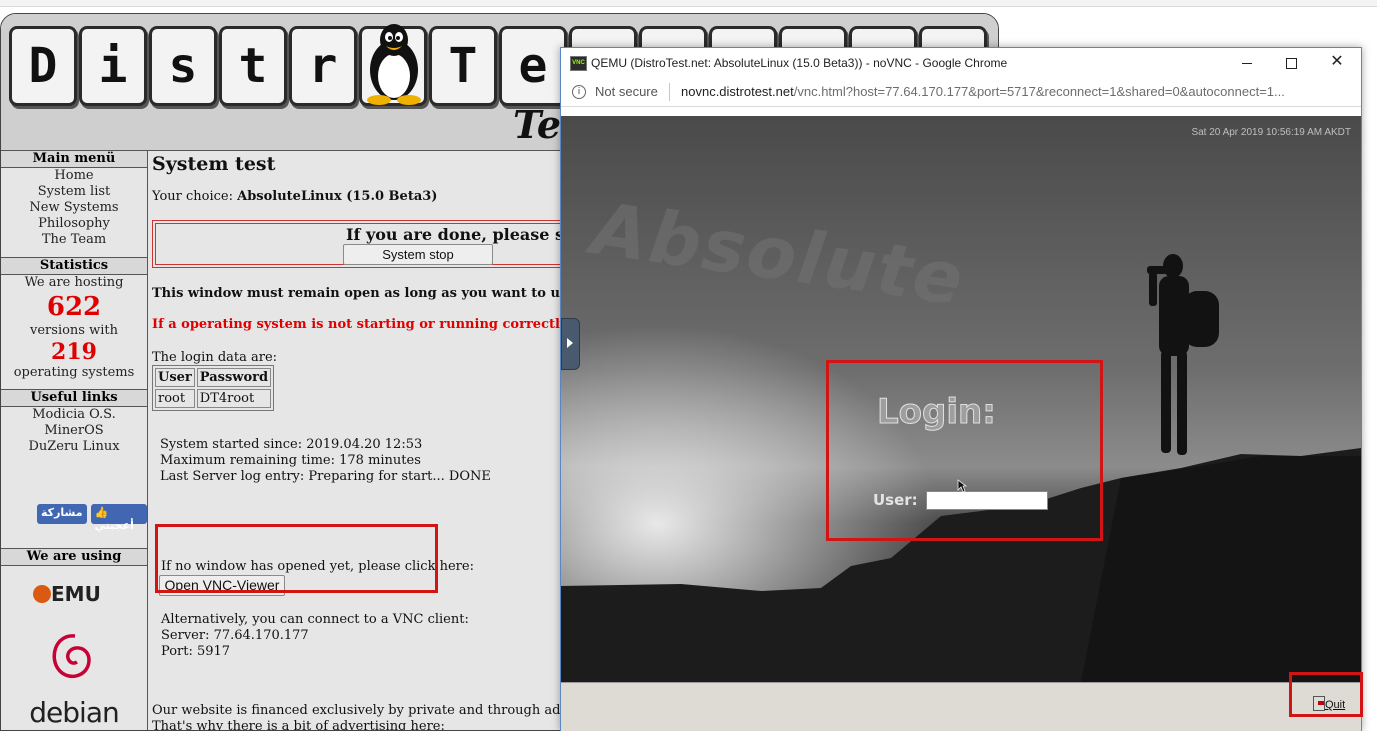 The image size is (1377, 731). I want to click on desktop-clock: Sat 20 Apr 2019 10:56:19 AM AKDT, so click(1271, 132).